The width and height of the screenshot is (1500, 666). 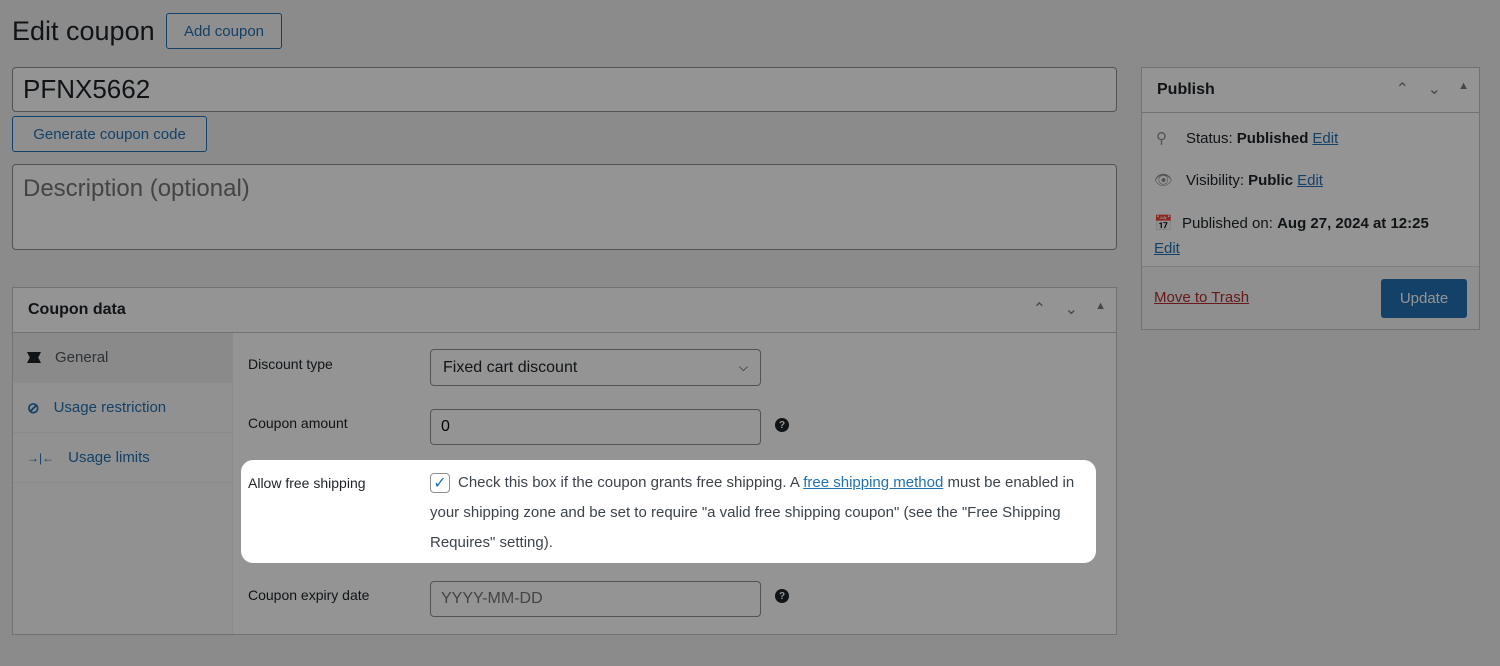 I want to click on published-label: Published on:, so click(x=1227, y=223).